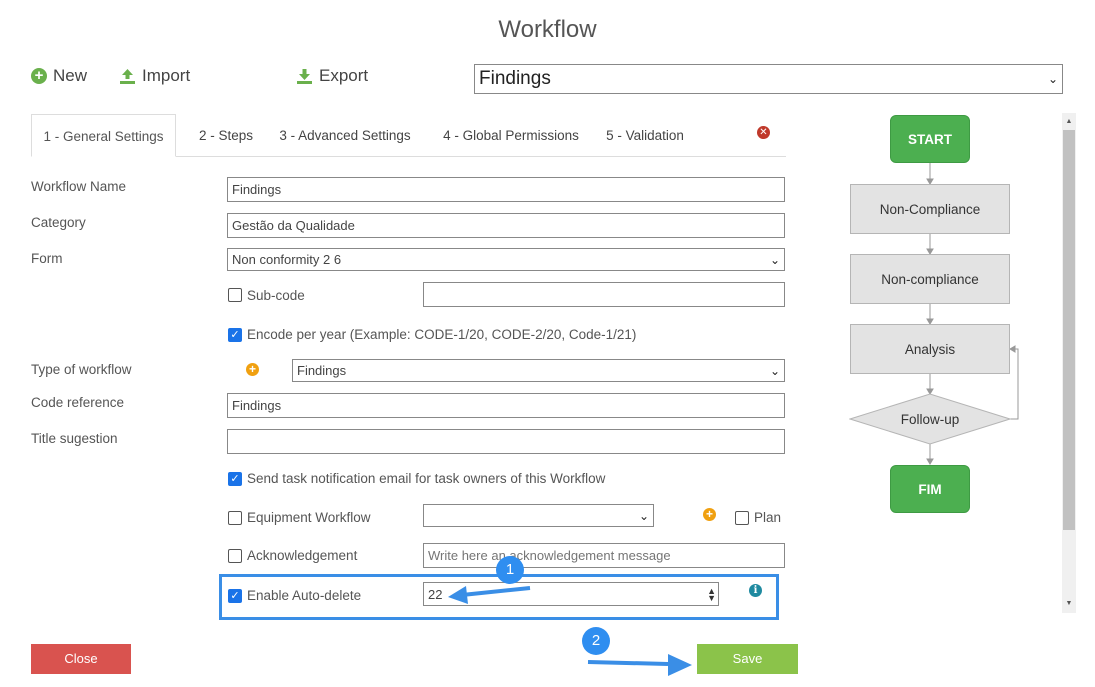 The image size is (1095, 687). I want to click on plan-checkbox, so click(742, 518).